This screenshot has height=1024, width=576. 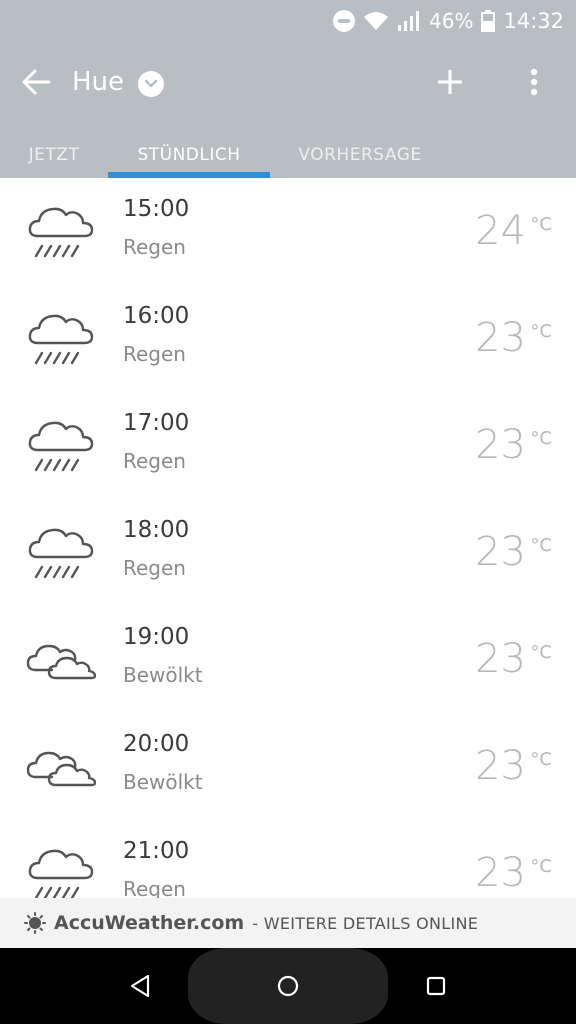 I want to click on location-selector: Hue, so click(x=118, y=82).